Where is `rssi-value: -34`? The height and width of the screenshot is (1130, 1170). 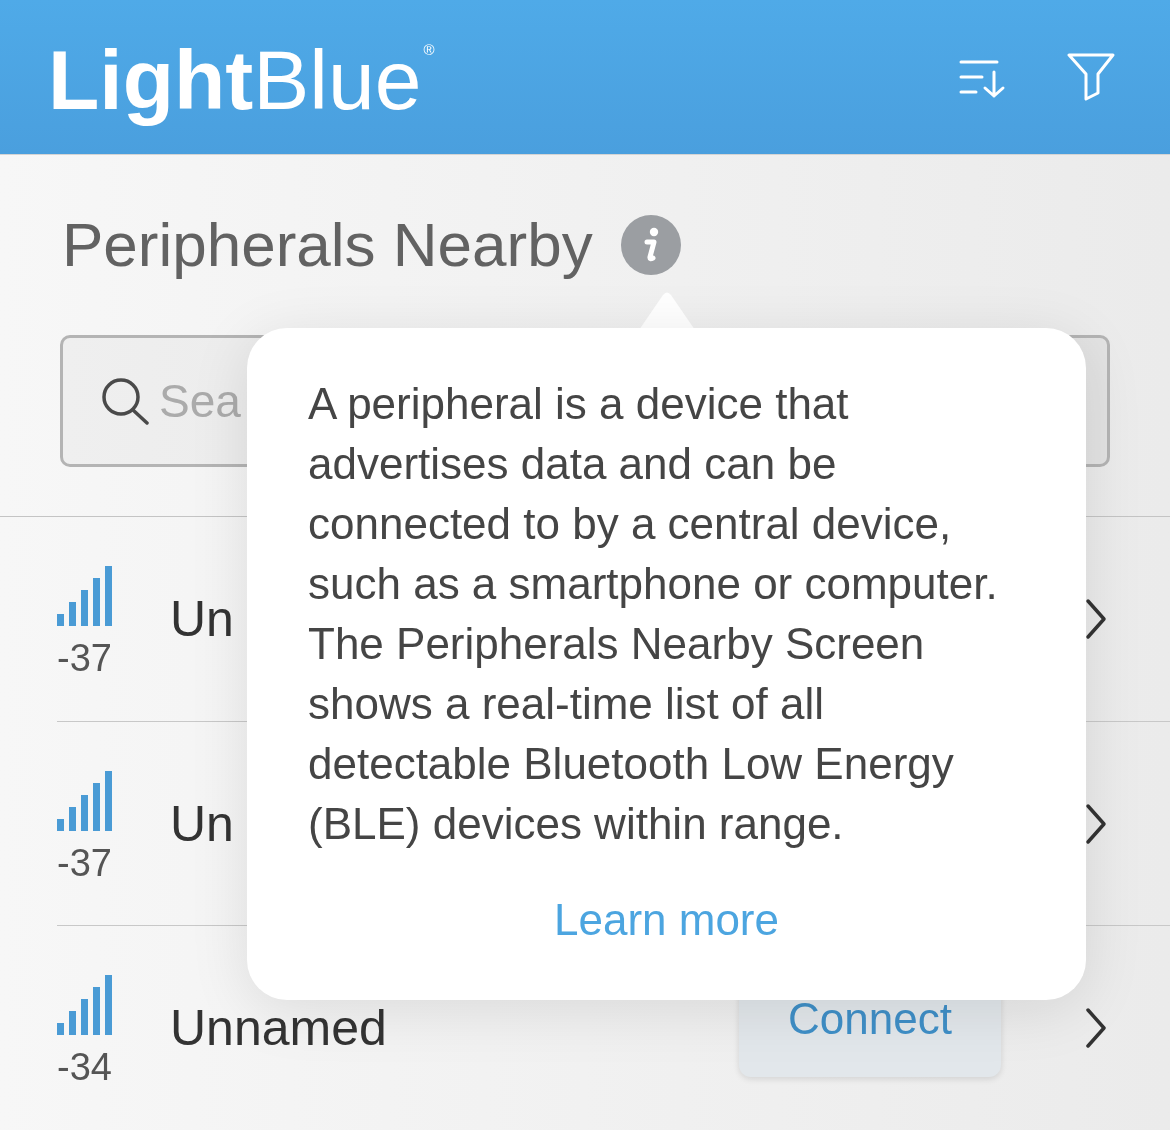
rssi-value: -34 is located at coordinates (84, 1066).